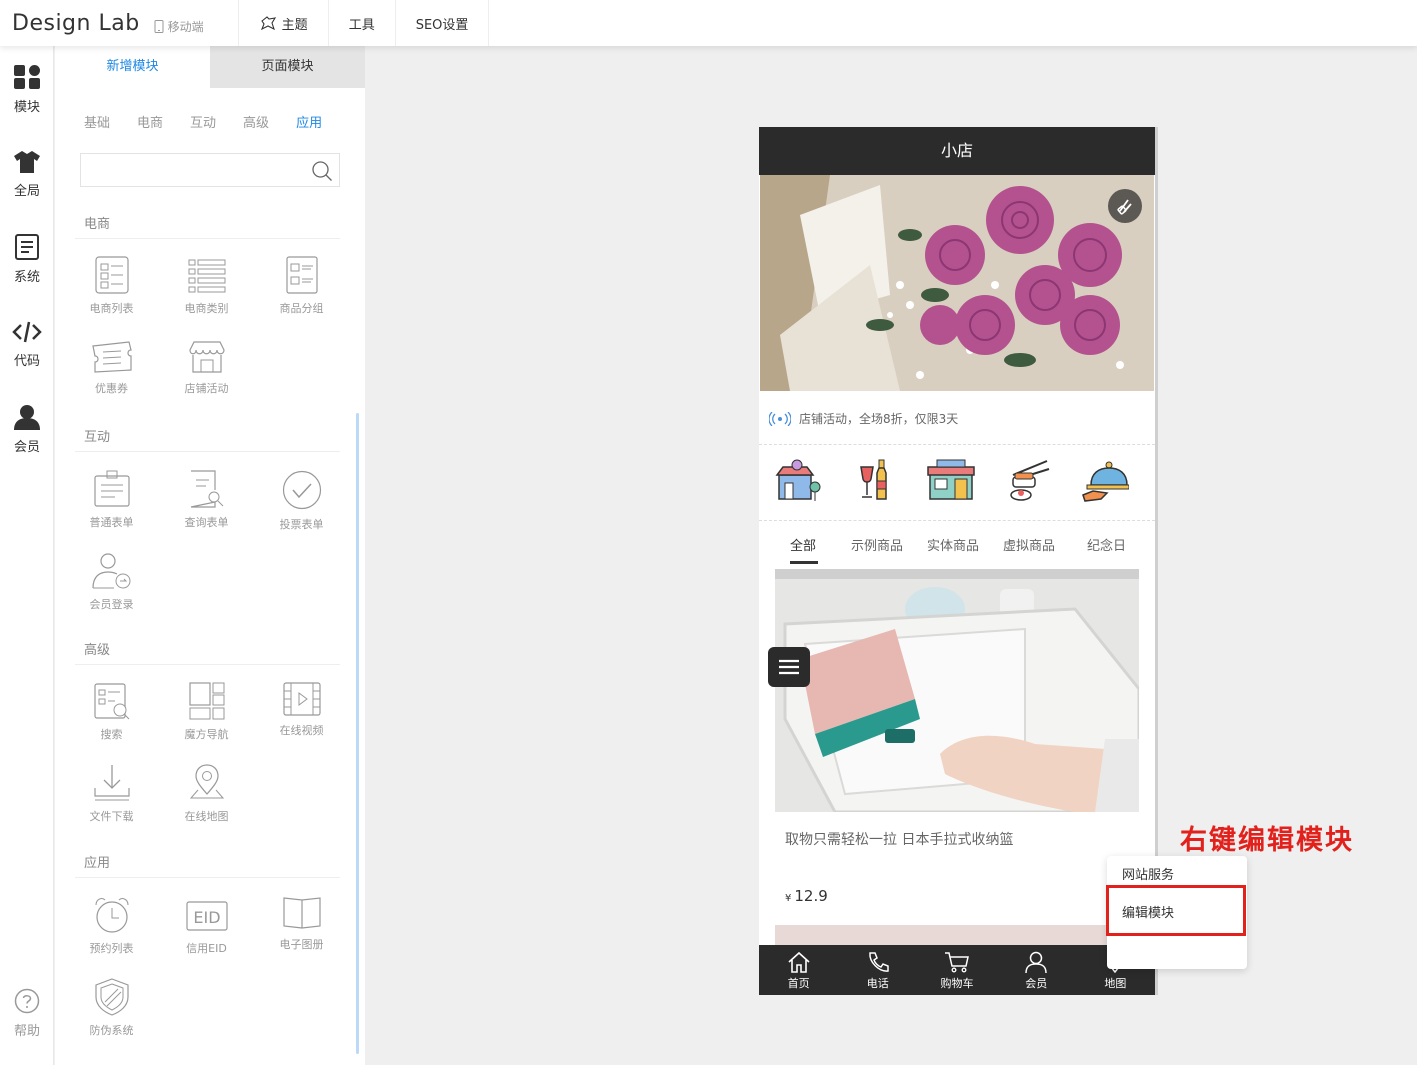 The image size is (1417, 1065). Describe the element at coordinates (957, 151) in the screenshot. I see `phone-title: 小店` at that location.